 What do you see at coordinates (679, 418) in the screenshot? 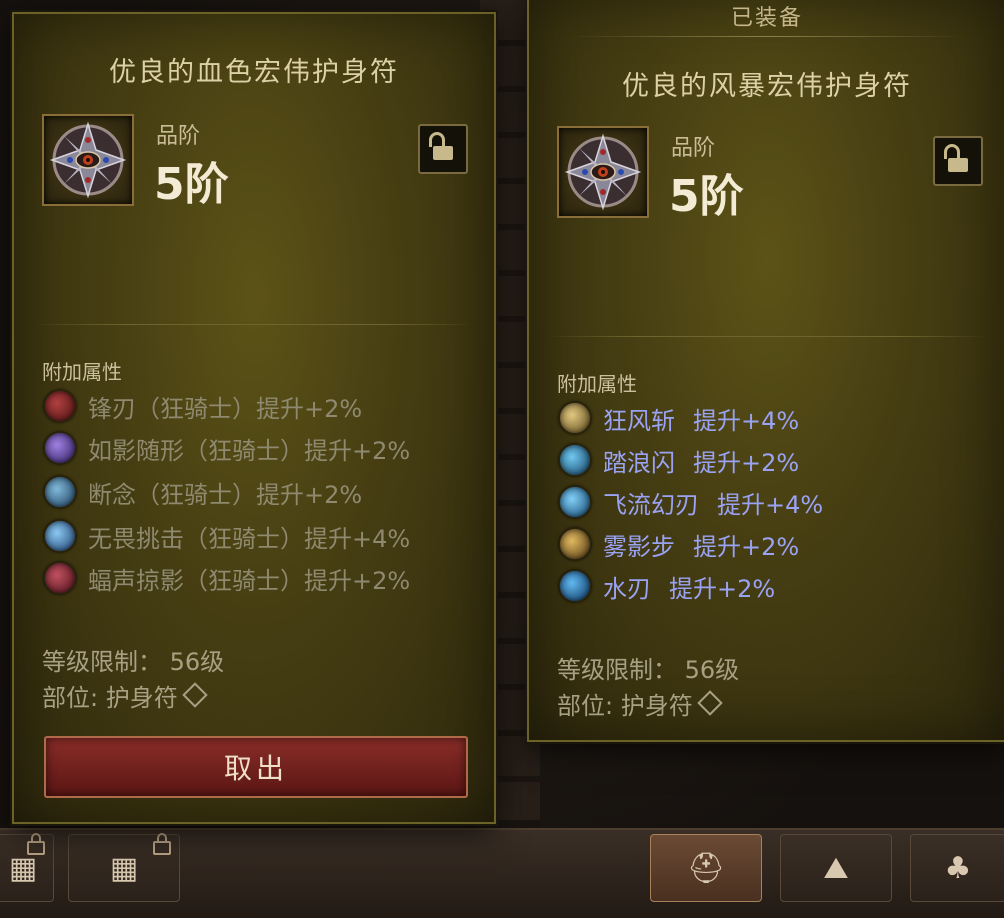
I see `affix-row: 狂风斩 提升+4%` at bounding box center [679, 418].